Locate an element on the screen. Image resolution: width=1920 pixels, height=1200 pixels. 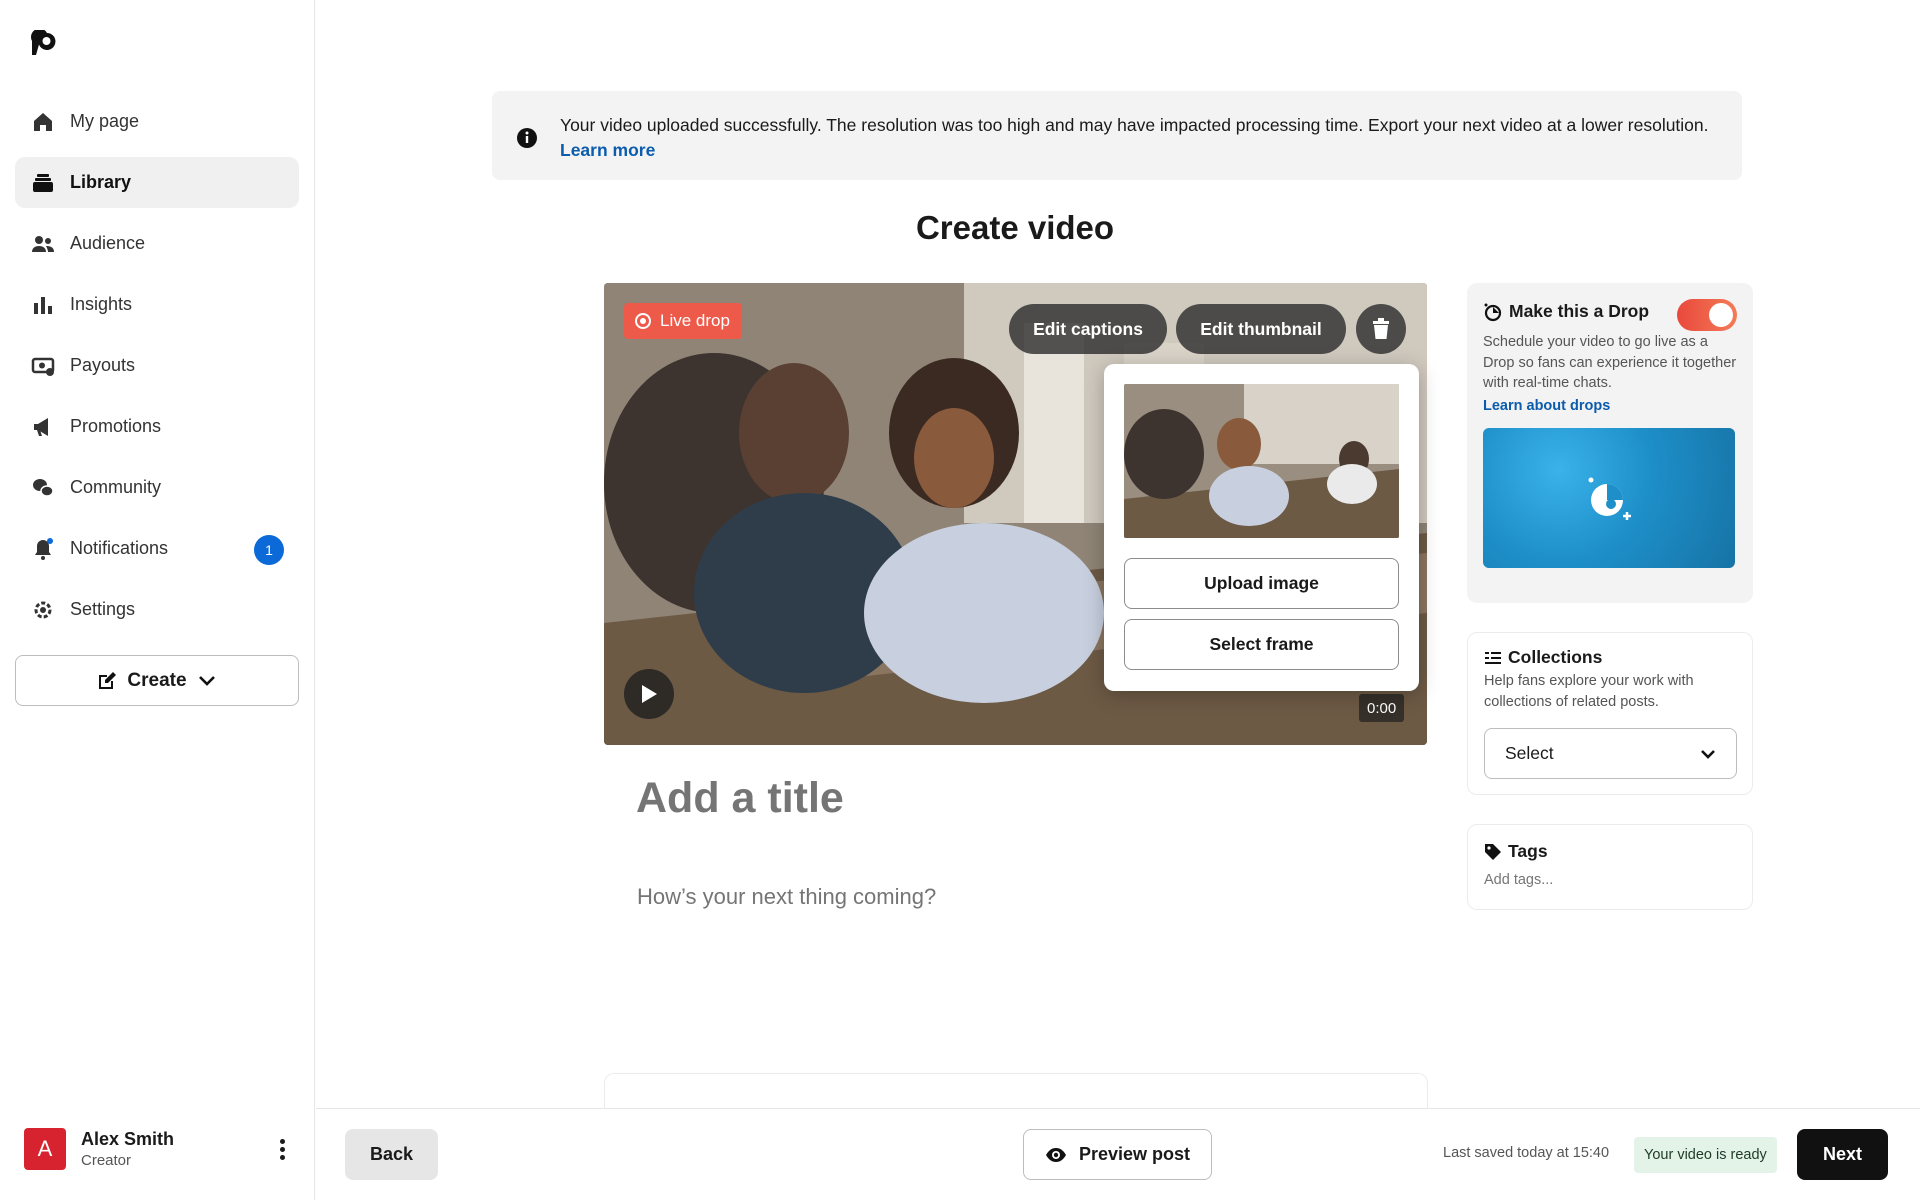
edit-icon is located at coordinates (108, 680).